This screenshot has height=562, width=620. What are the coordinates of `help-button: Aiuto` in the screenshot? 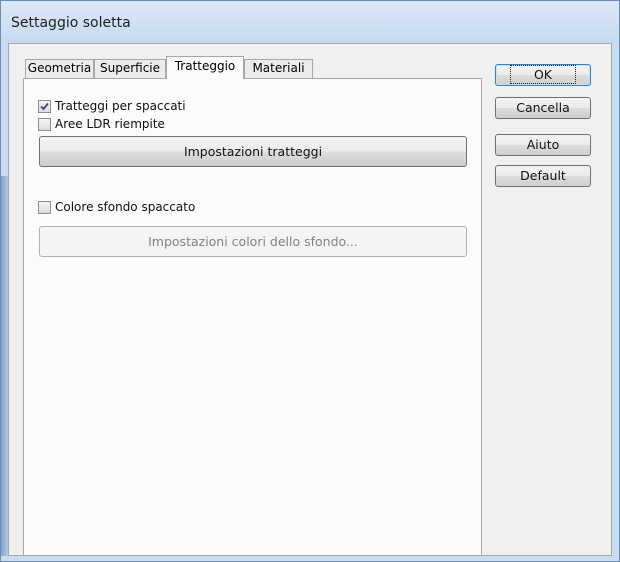 It's located at (543, 145).